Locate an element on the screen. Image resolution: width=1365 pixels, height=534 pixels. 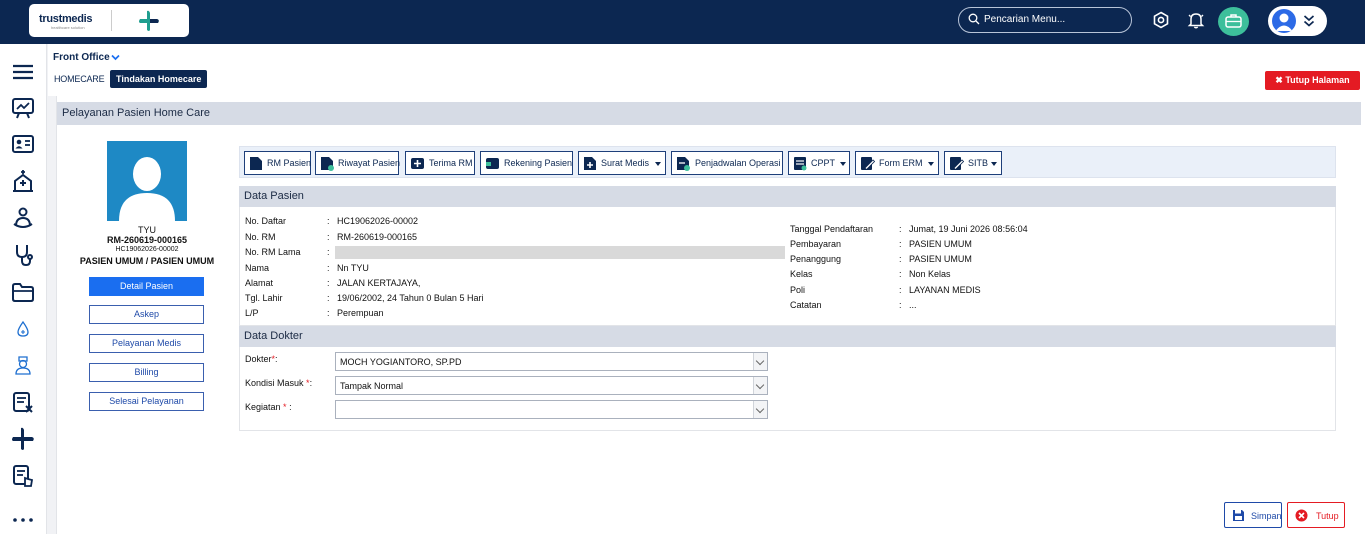
module-title: Front Office is located at coordinates (81, 57).